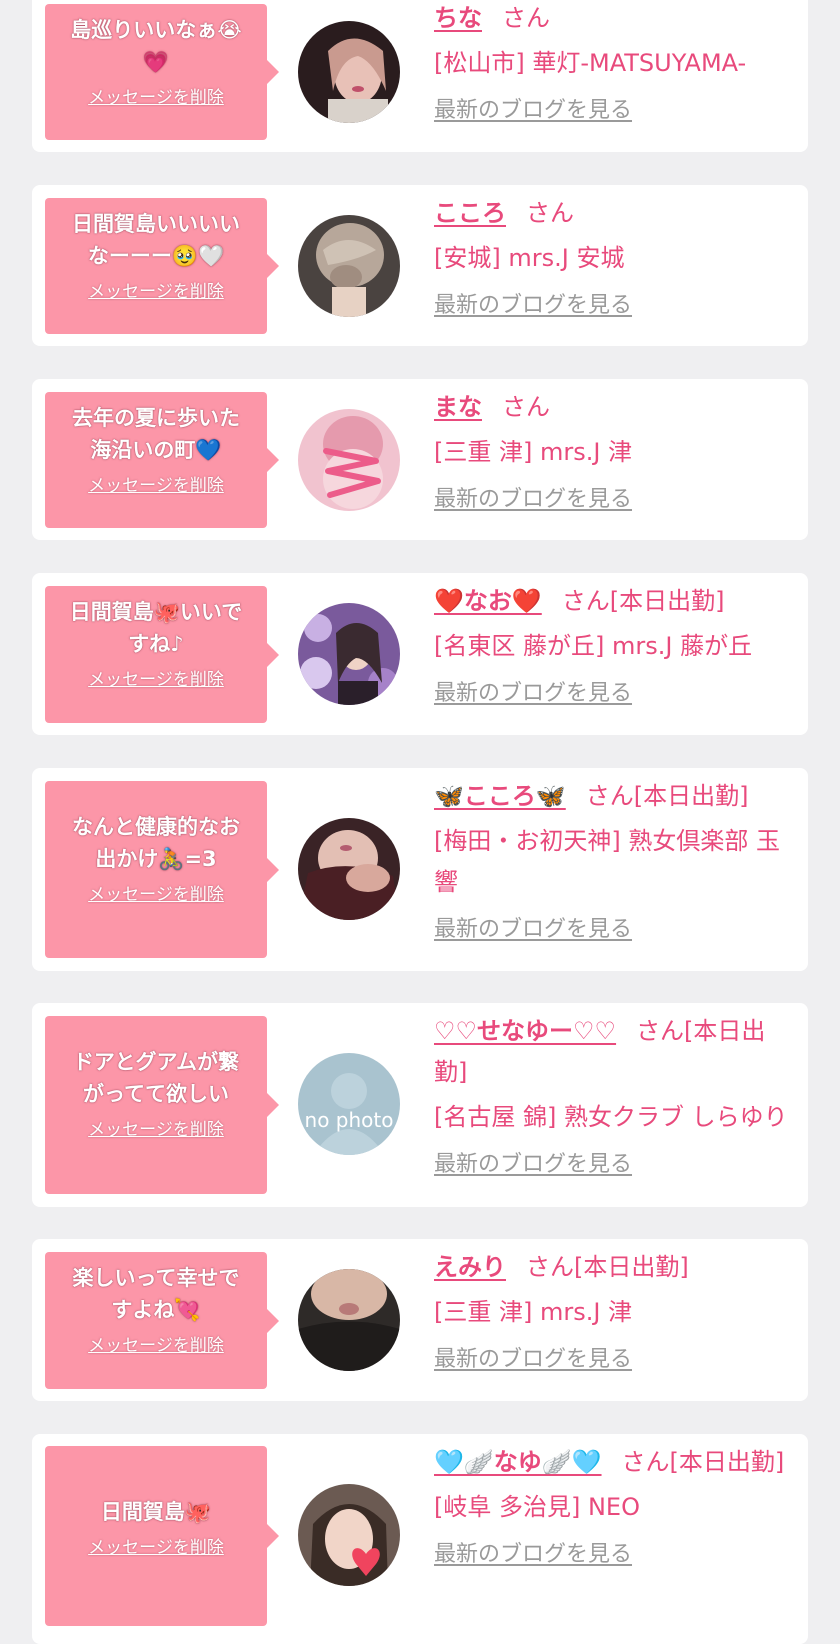 This screenshot has height=1644, width=840. I want to click on message-bubble: 去年の夏に歩いた 海沿いの町💙 メッセージを削除, so click(162, 460).